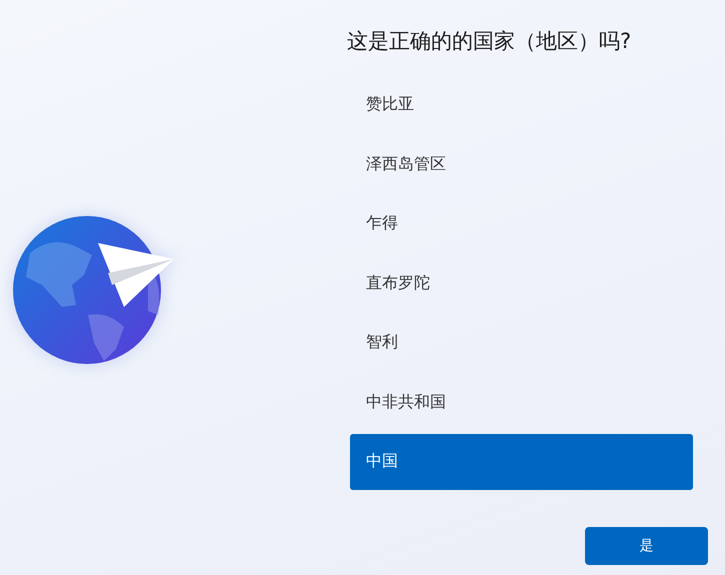 The width and height of the screenshot is (725, 575). I want to click on region-item: 中非共和国, so click(521, 402).